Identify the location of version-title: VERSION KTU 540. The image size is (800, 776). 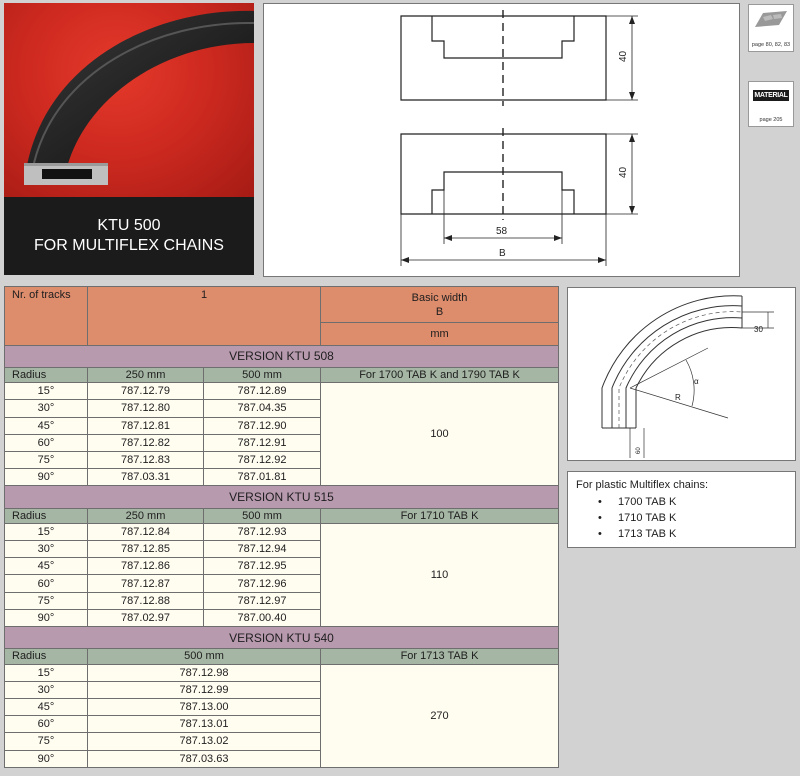
(281, 638).